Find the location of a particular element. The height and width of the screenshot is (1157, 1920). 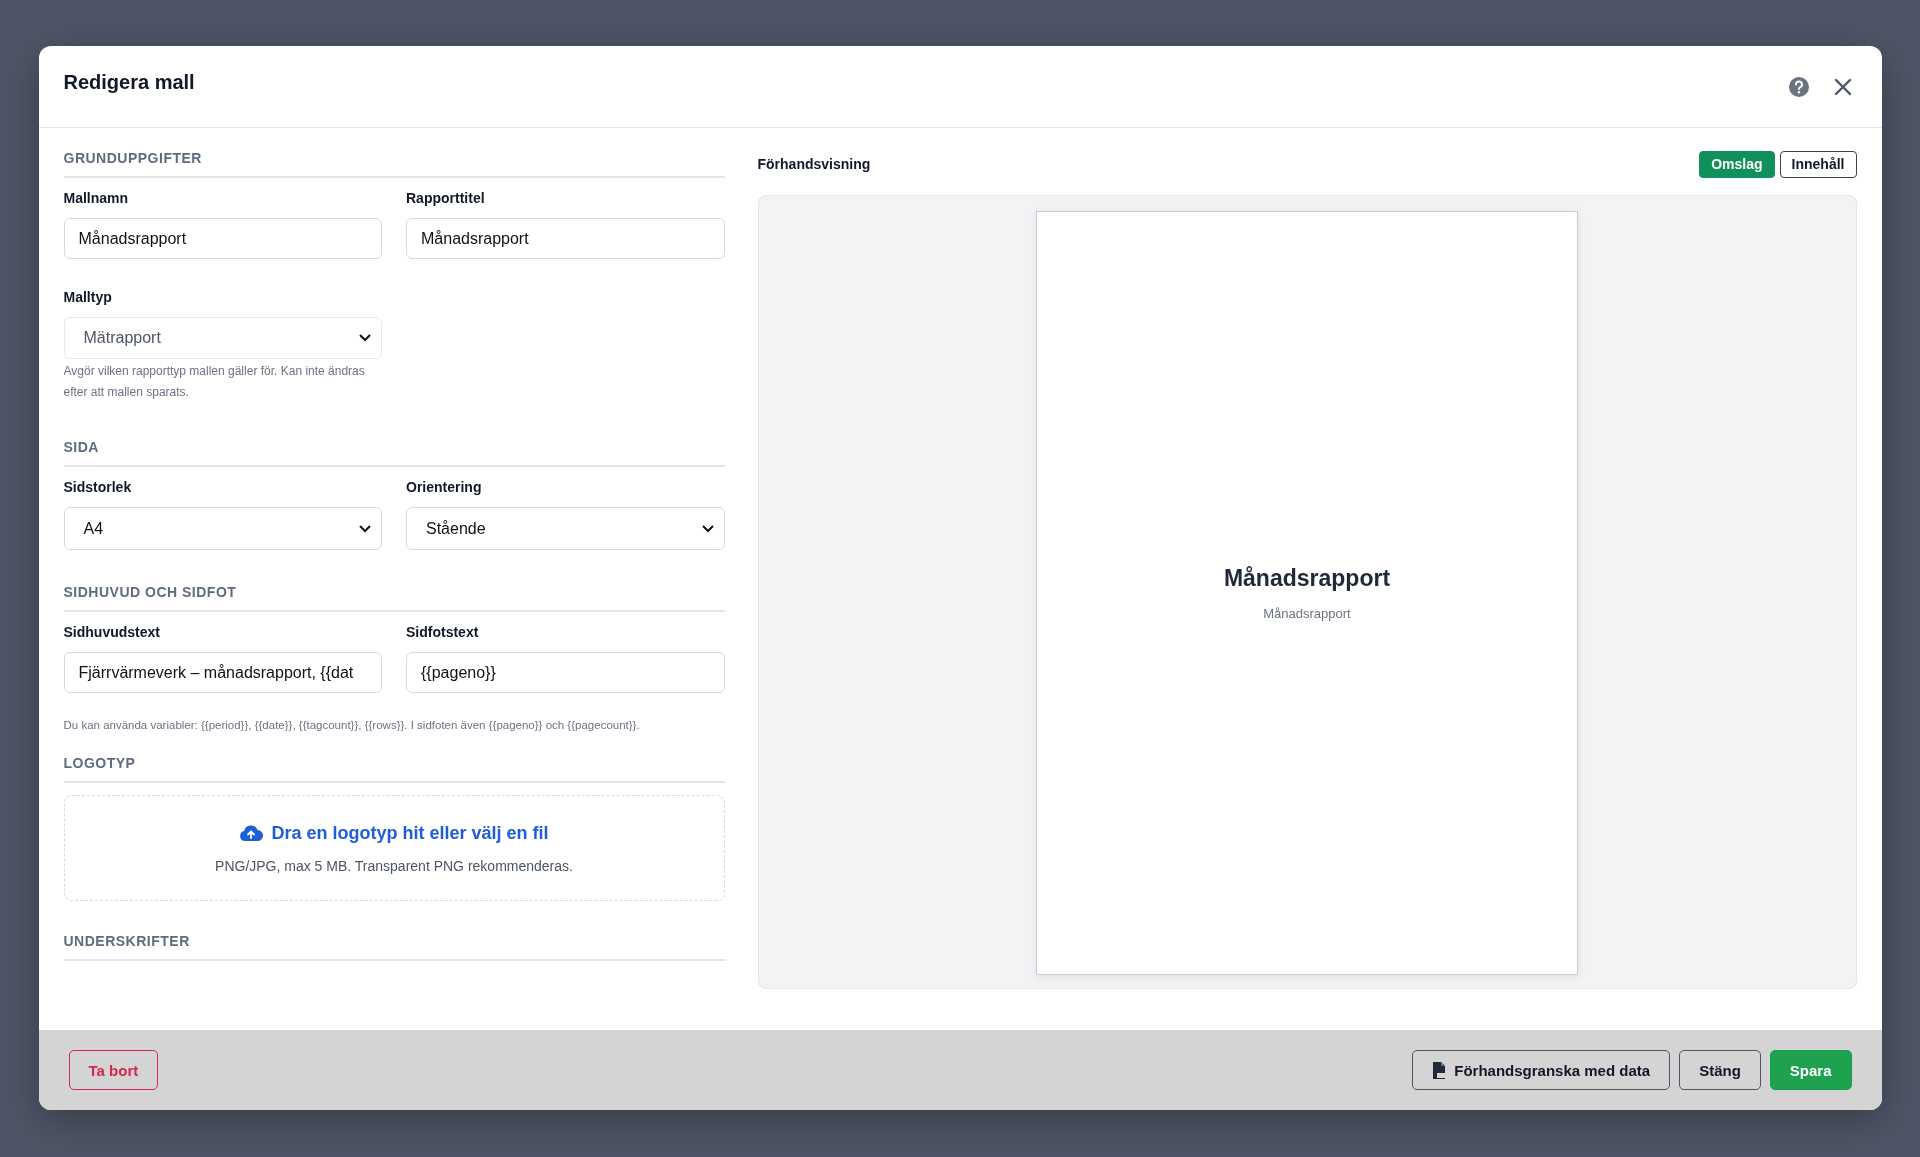

field-label: Sidfotstext is located at coordinates (443, 632).